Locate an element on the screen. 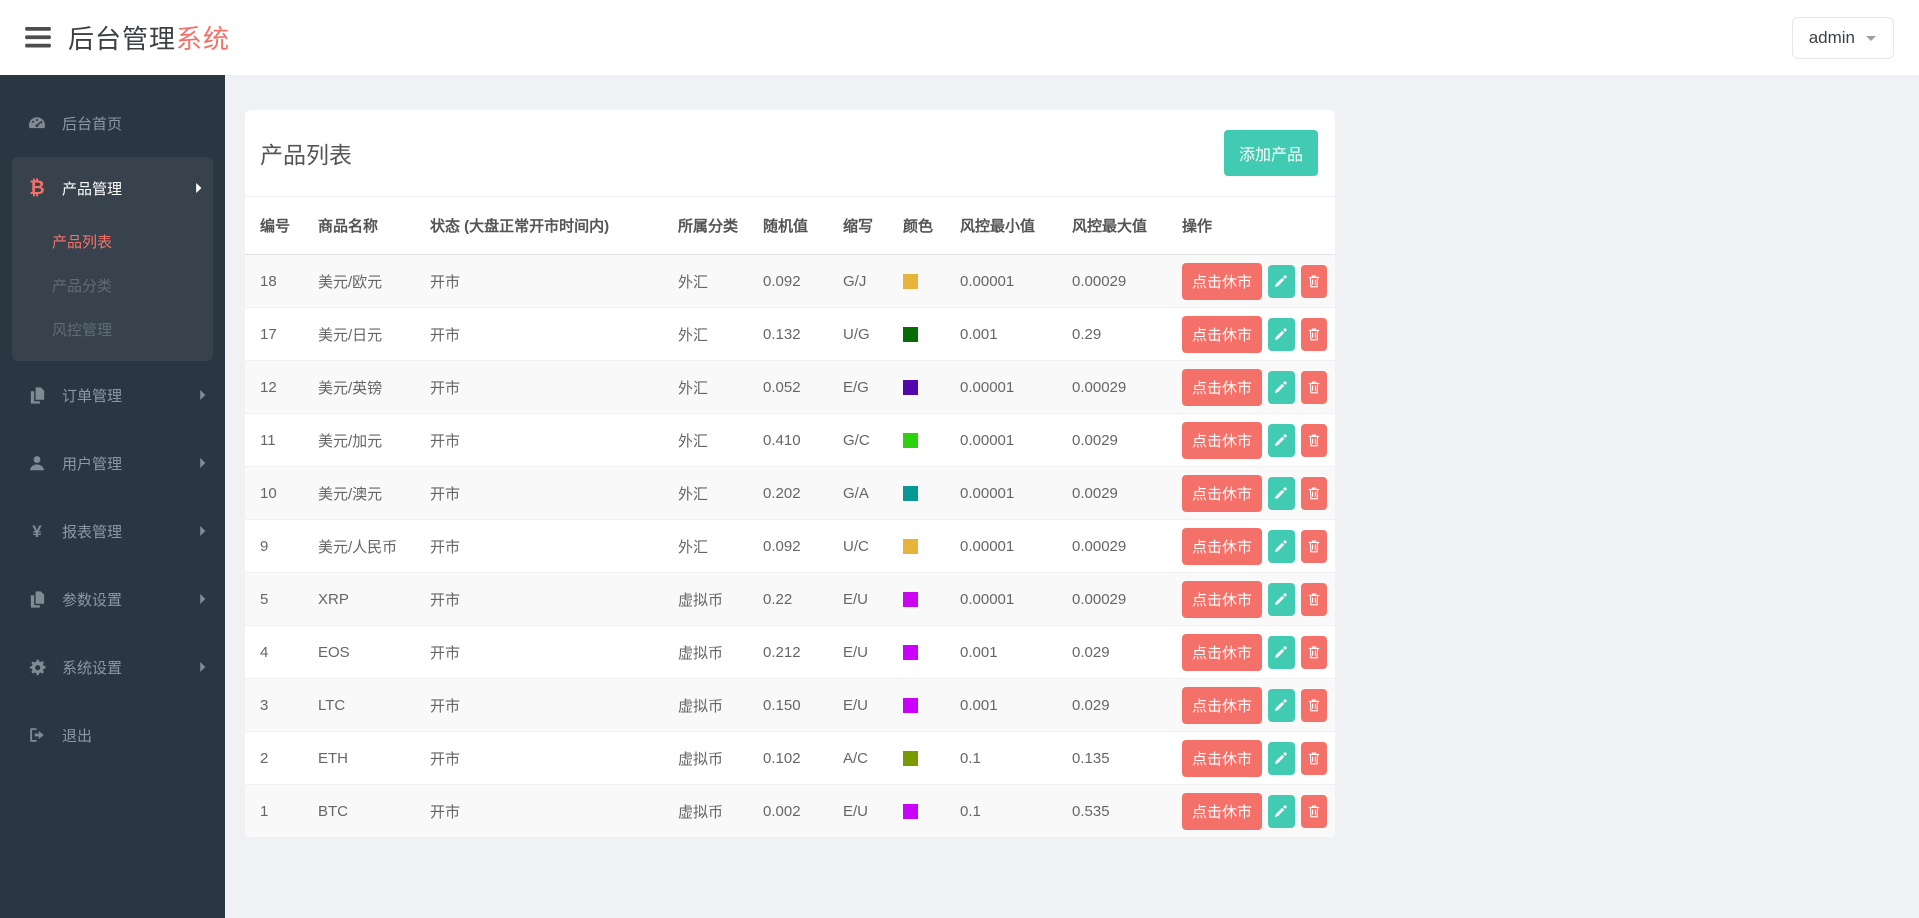 This screenshot has height=918, width=1919. cell-name: XRP is located at coordinates (366, 599).